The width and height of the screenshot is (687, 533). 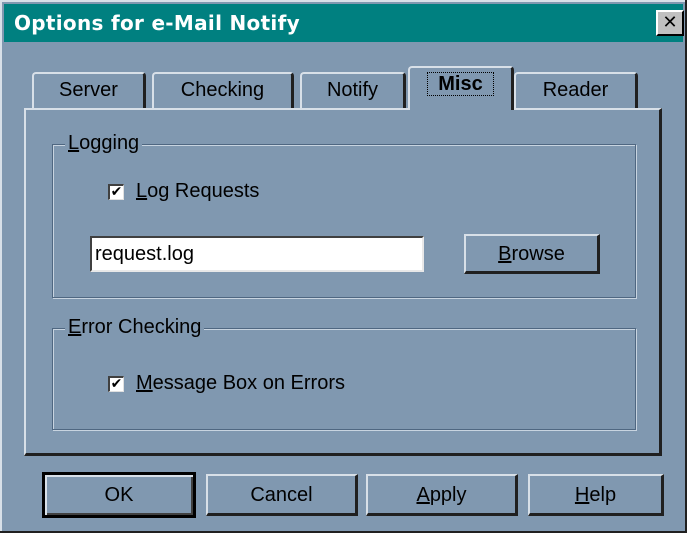 I want to click on apply-button: Apply, so click(x=442, y=495).